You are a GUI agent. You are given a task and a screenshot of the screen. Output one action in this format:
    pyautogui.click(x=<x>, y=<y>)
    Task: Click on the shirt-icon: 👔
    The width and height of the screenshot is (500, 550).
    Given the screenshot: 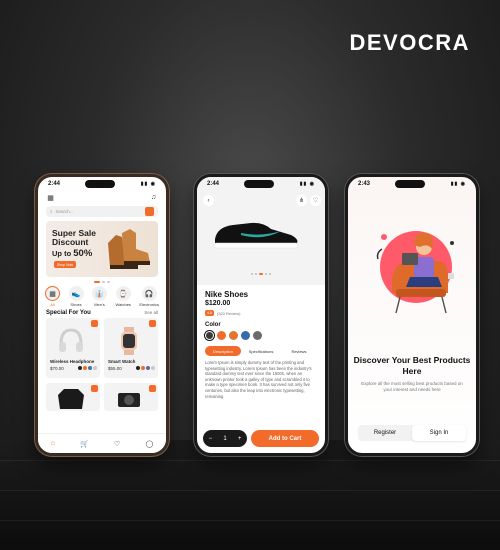 What is the action you would take?
    pyautogui.click(x=99, y=293)
    